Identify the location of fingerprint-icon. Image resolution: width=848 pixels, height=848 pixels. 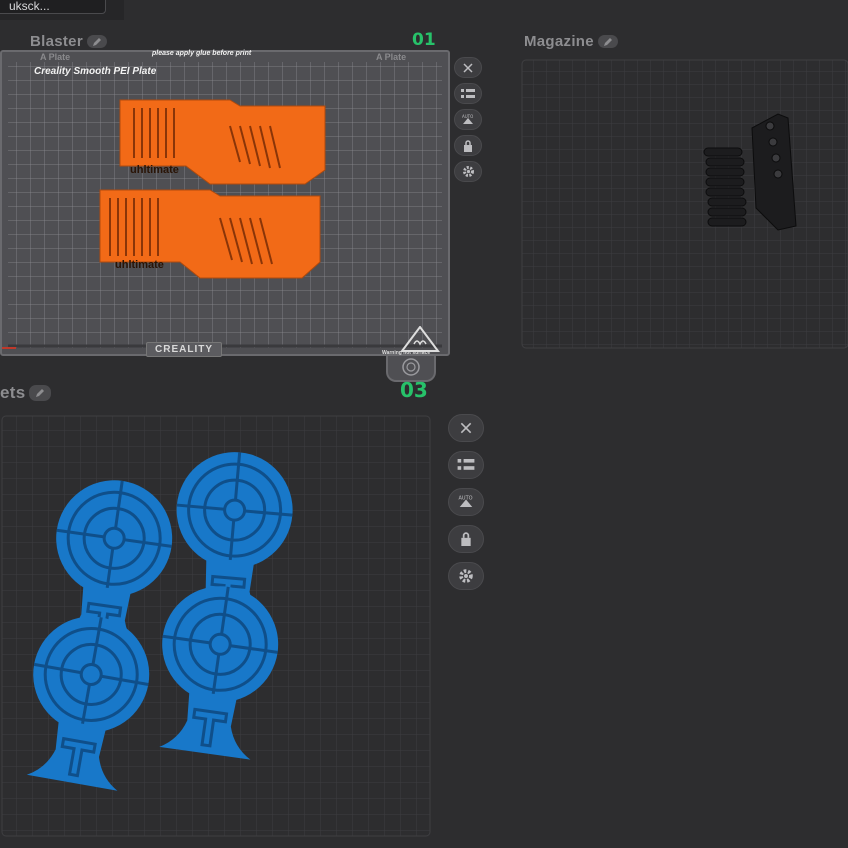
(411, 367).